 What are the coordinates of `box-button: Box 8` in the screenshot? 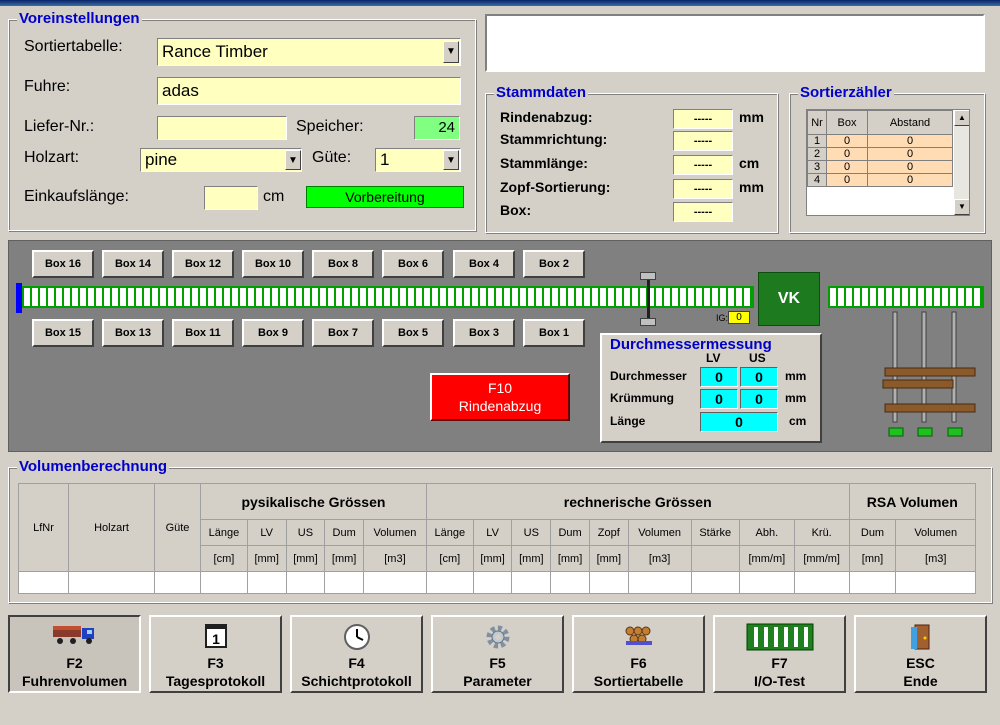 It's located at (343, 264).